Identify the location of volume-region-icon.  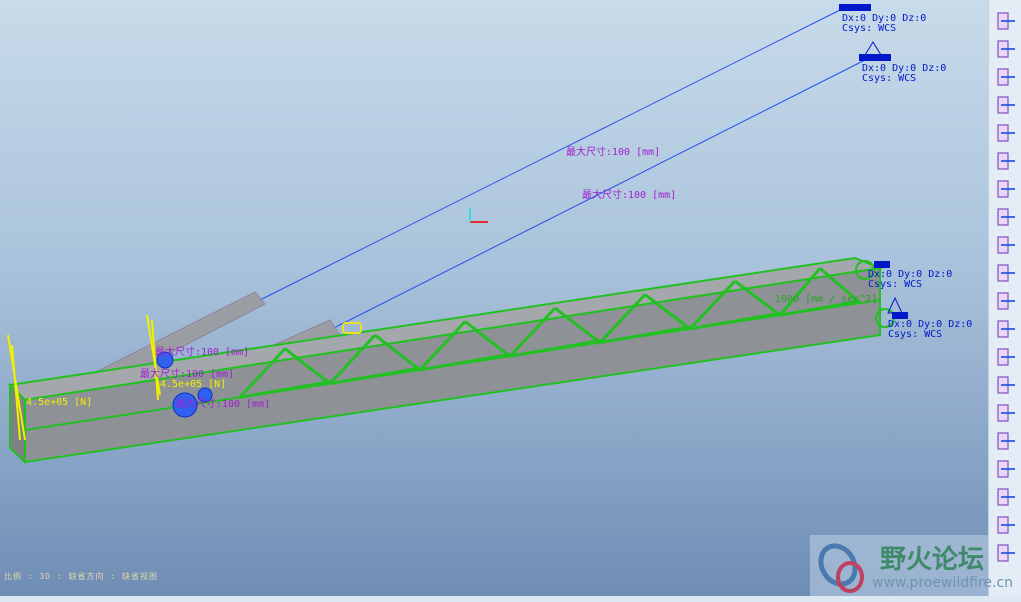
(1005, 301).